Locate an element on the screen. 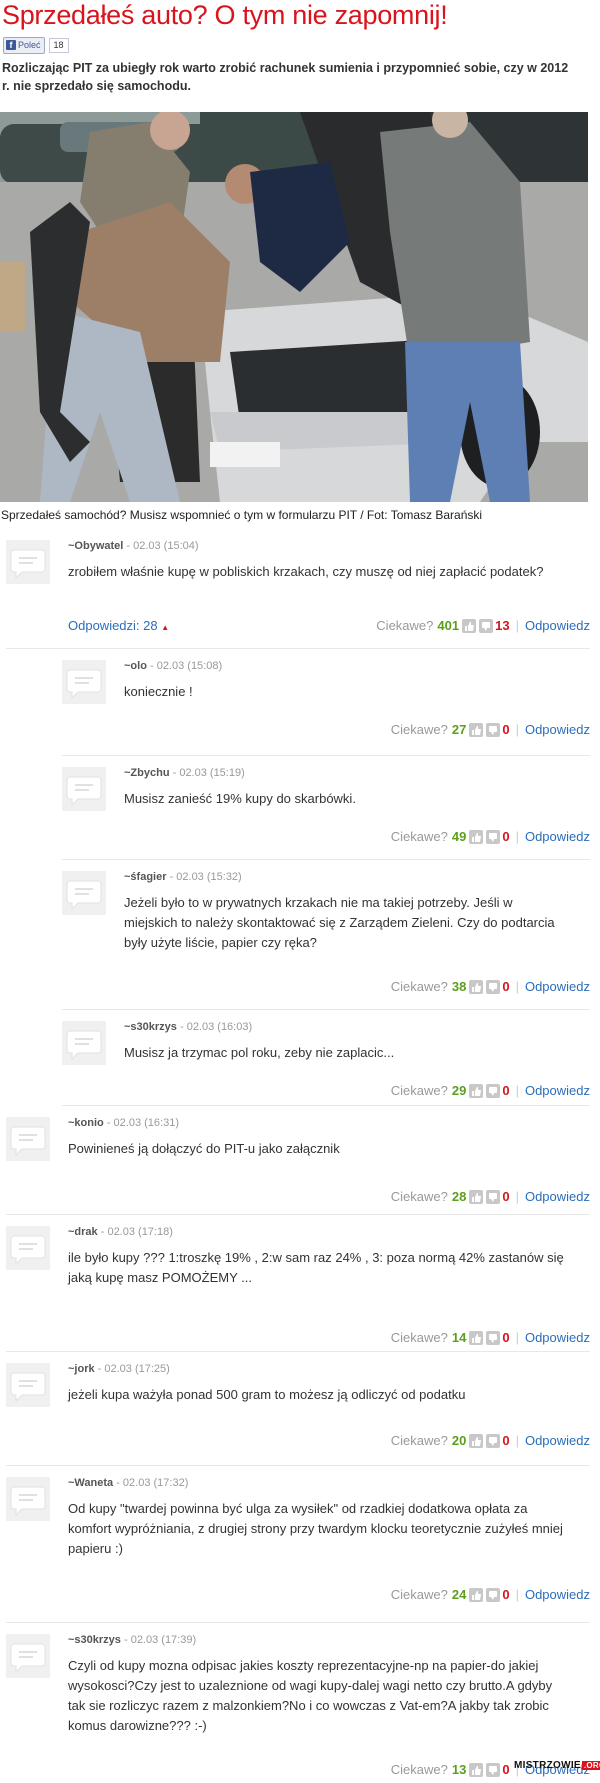 This screenshot has width=600, height=1783. comment-author: ~Zbychu is located at coordinates (147, 773).